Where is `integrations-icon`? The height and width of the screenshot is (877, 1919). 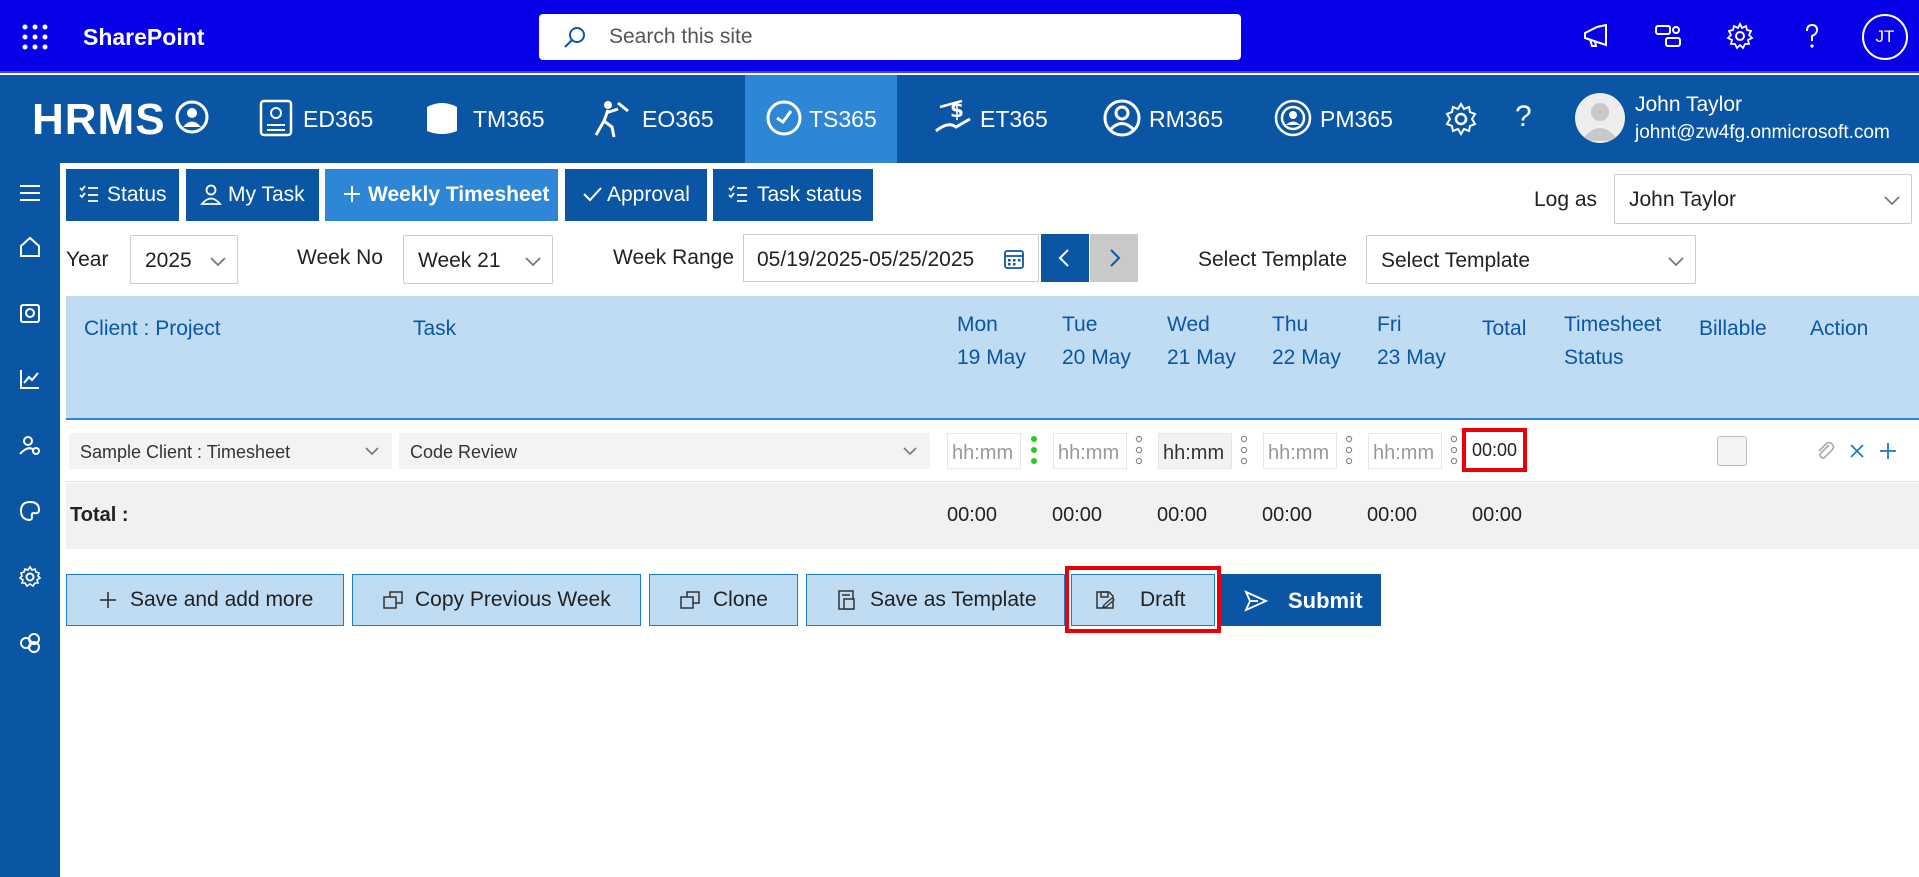 integrations-icon is located at coordinates (30, 643).